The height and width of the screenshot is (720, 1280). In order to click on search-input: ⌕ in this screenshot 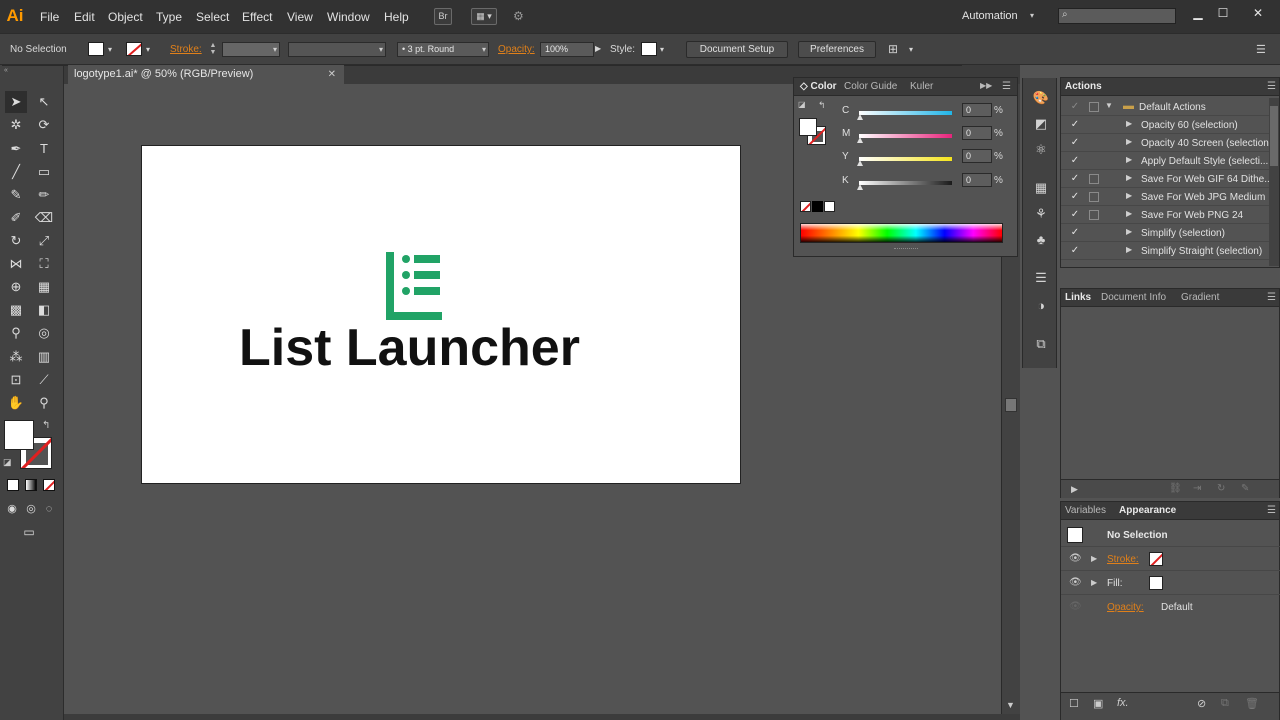, I will do `click(1117, 16)`.